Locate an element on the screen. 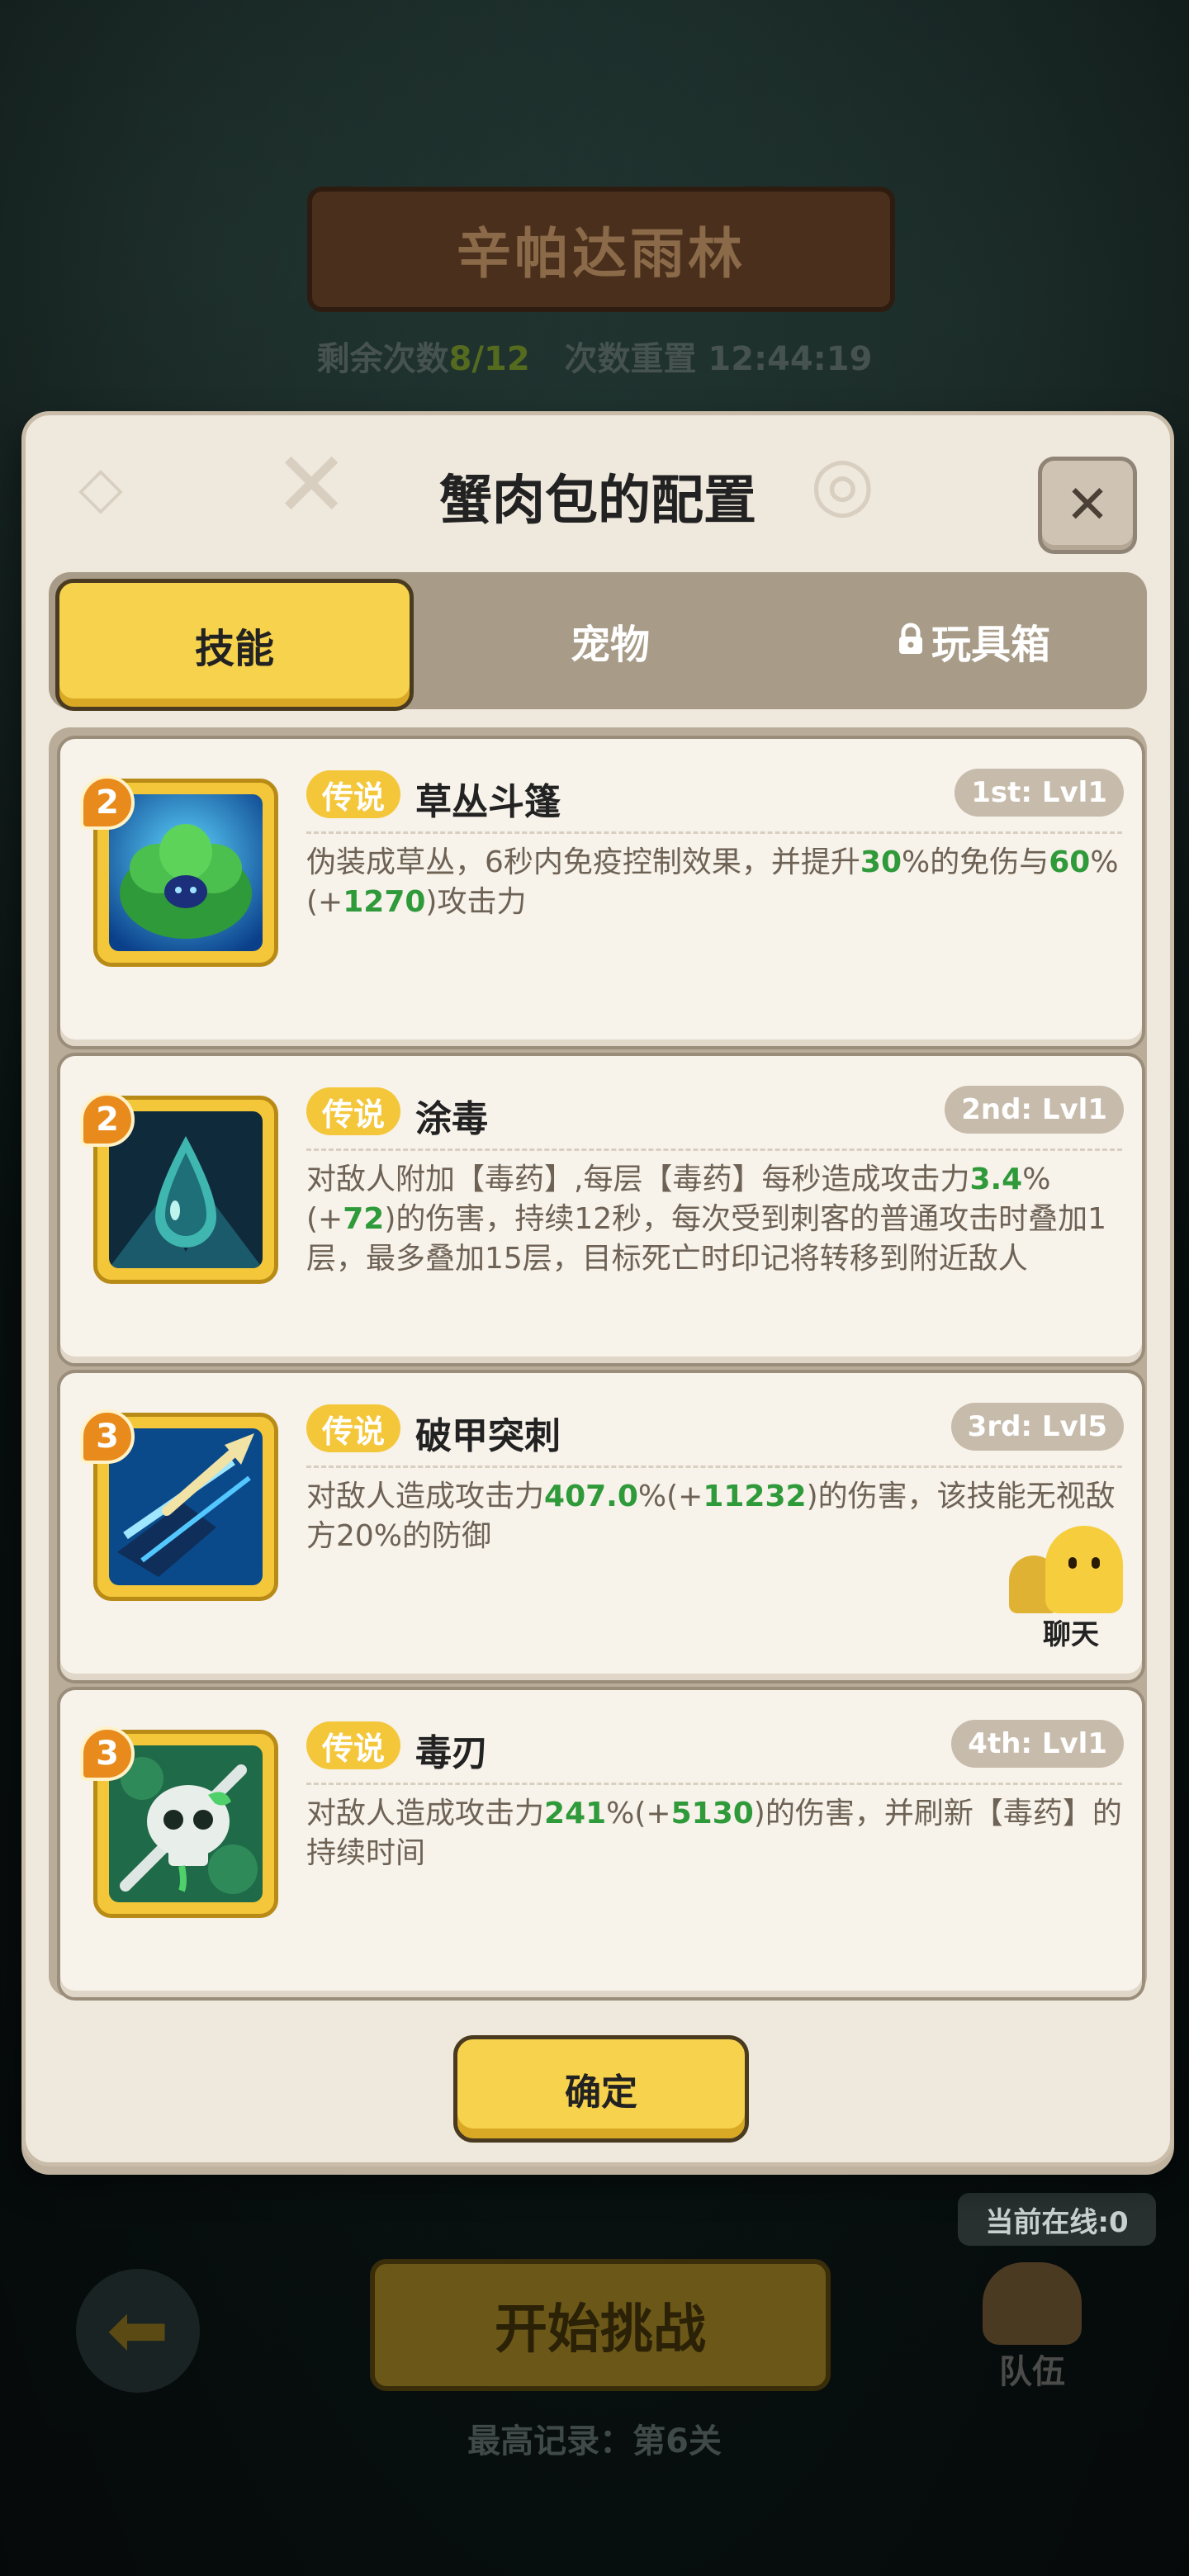 This screenshot has width=1189, height=2576. remaining-value: 8/12 is located at coordinates (489, 359).